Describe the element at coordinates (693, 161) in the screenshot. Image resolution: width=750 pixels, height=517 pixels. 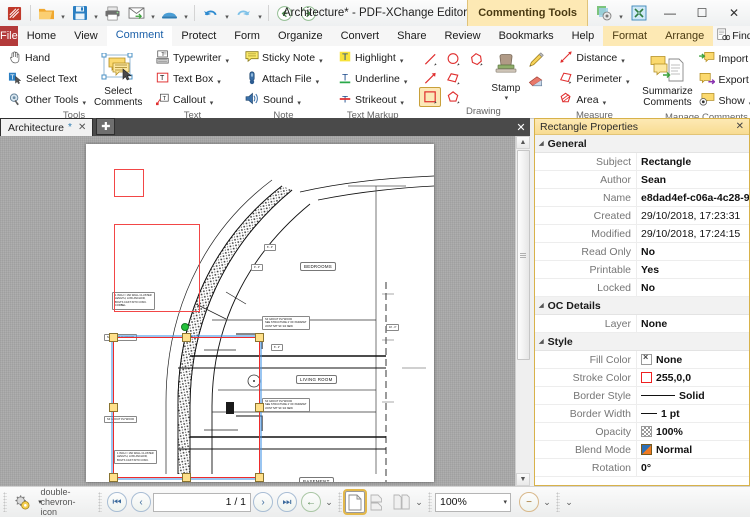
I see `property-value-subject: Rectangle` at that location.